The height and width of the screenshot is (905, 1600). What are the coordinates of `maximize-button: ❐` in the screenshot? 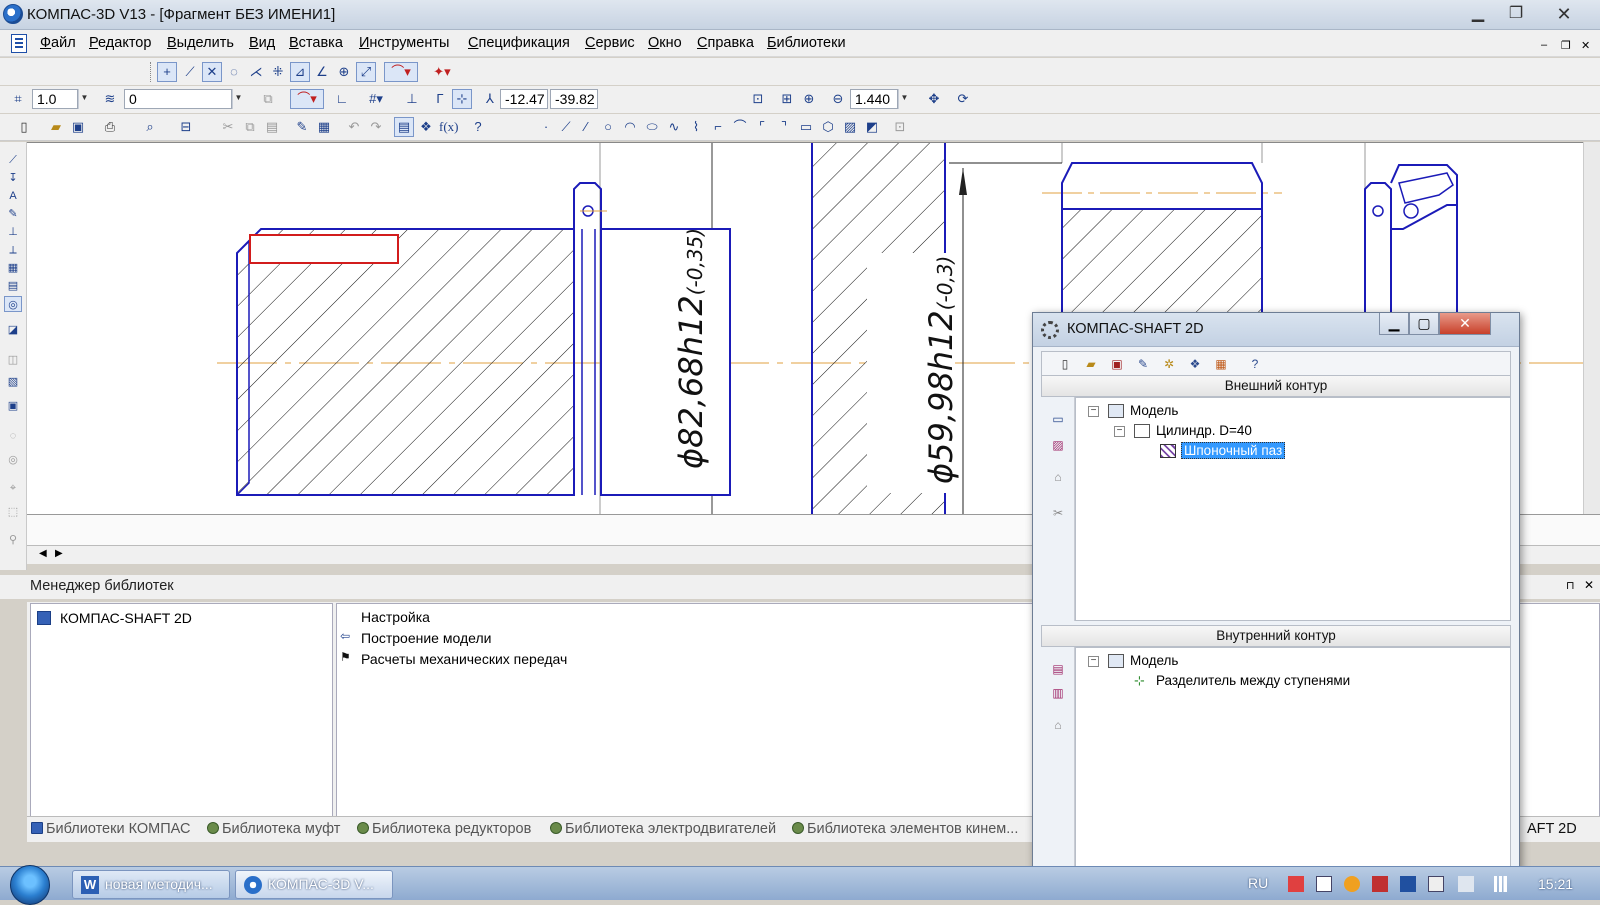 It's located at (1516, 14).